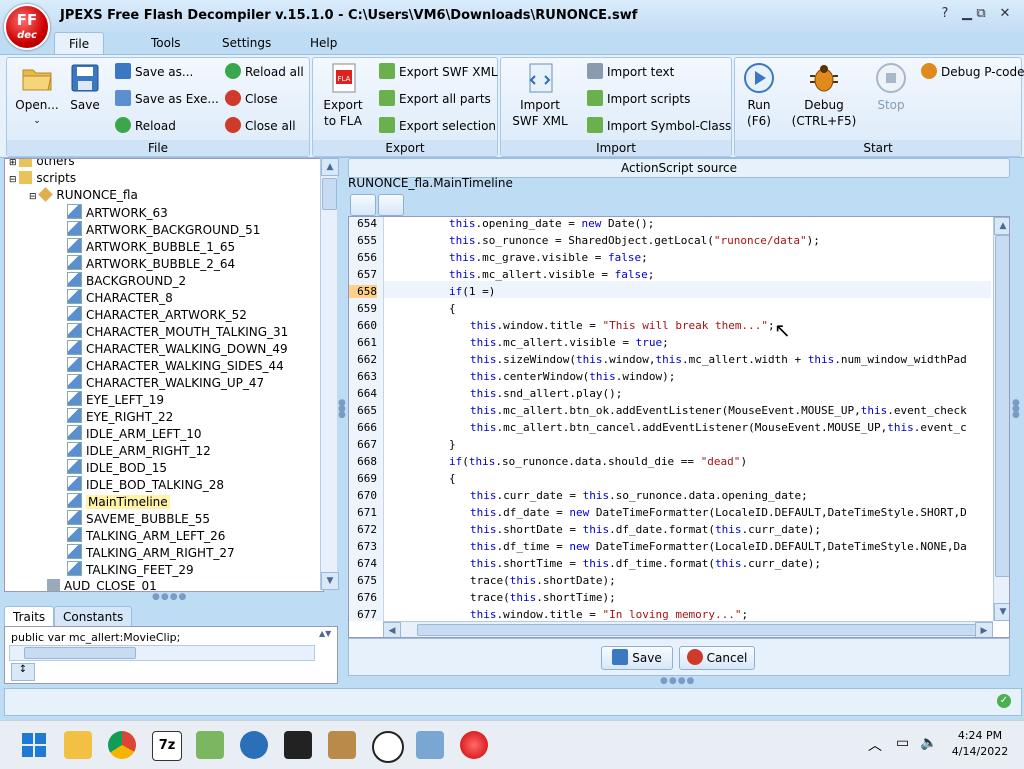 This screenshot has width=1024, height=769. I want to click on code-line: this.centerWindow(this.window);, so click(572, 376).